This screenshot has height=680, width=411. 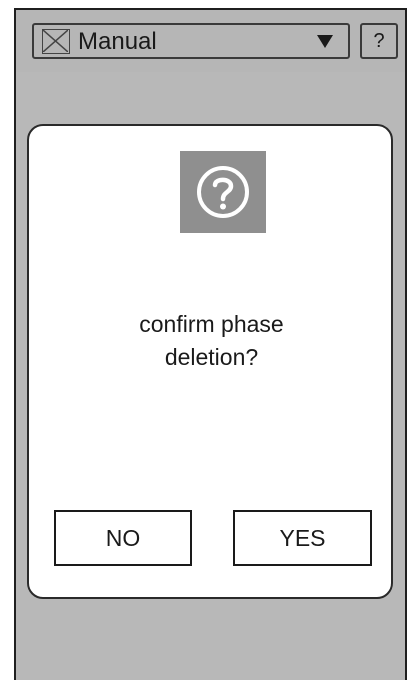 I want to click on help-button: ?, so click(x=379, y=41).